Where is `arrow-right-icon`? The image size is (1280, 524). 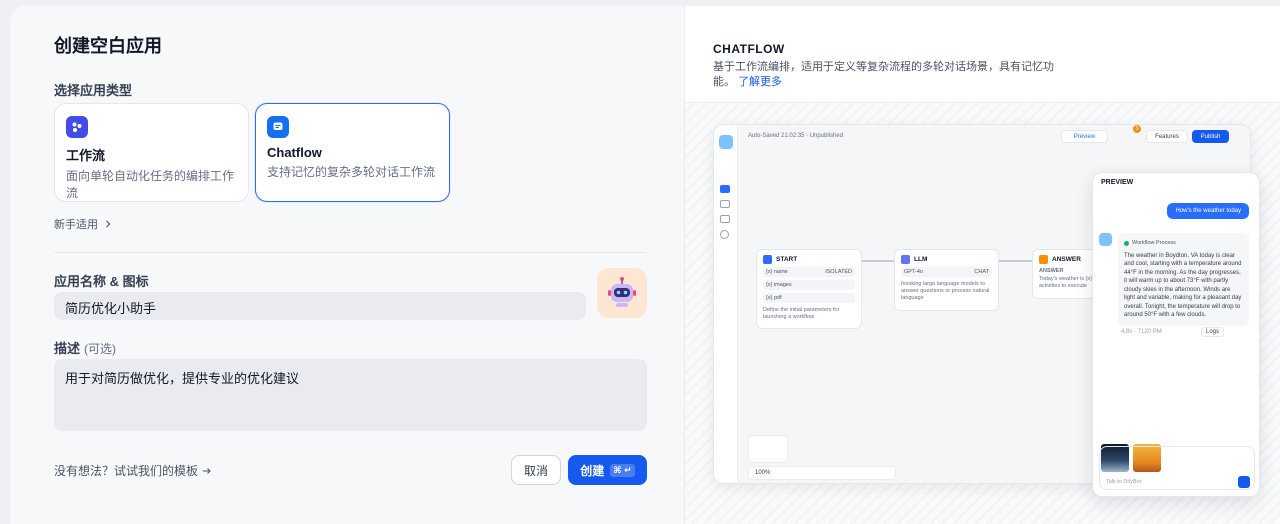 arrow-right-icon is located at coordinates (207, 470).